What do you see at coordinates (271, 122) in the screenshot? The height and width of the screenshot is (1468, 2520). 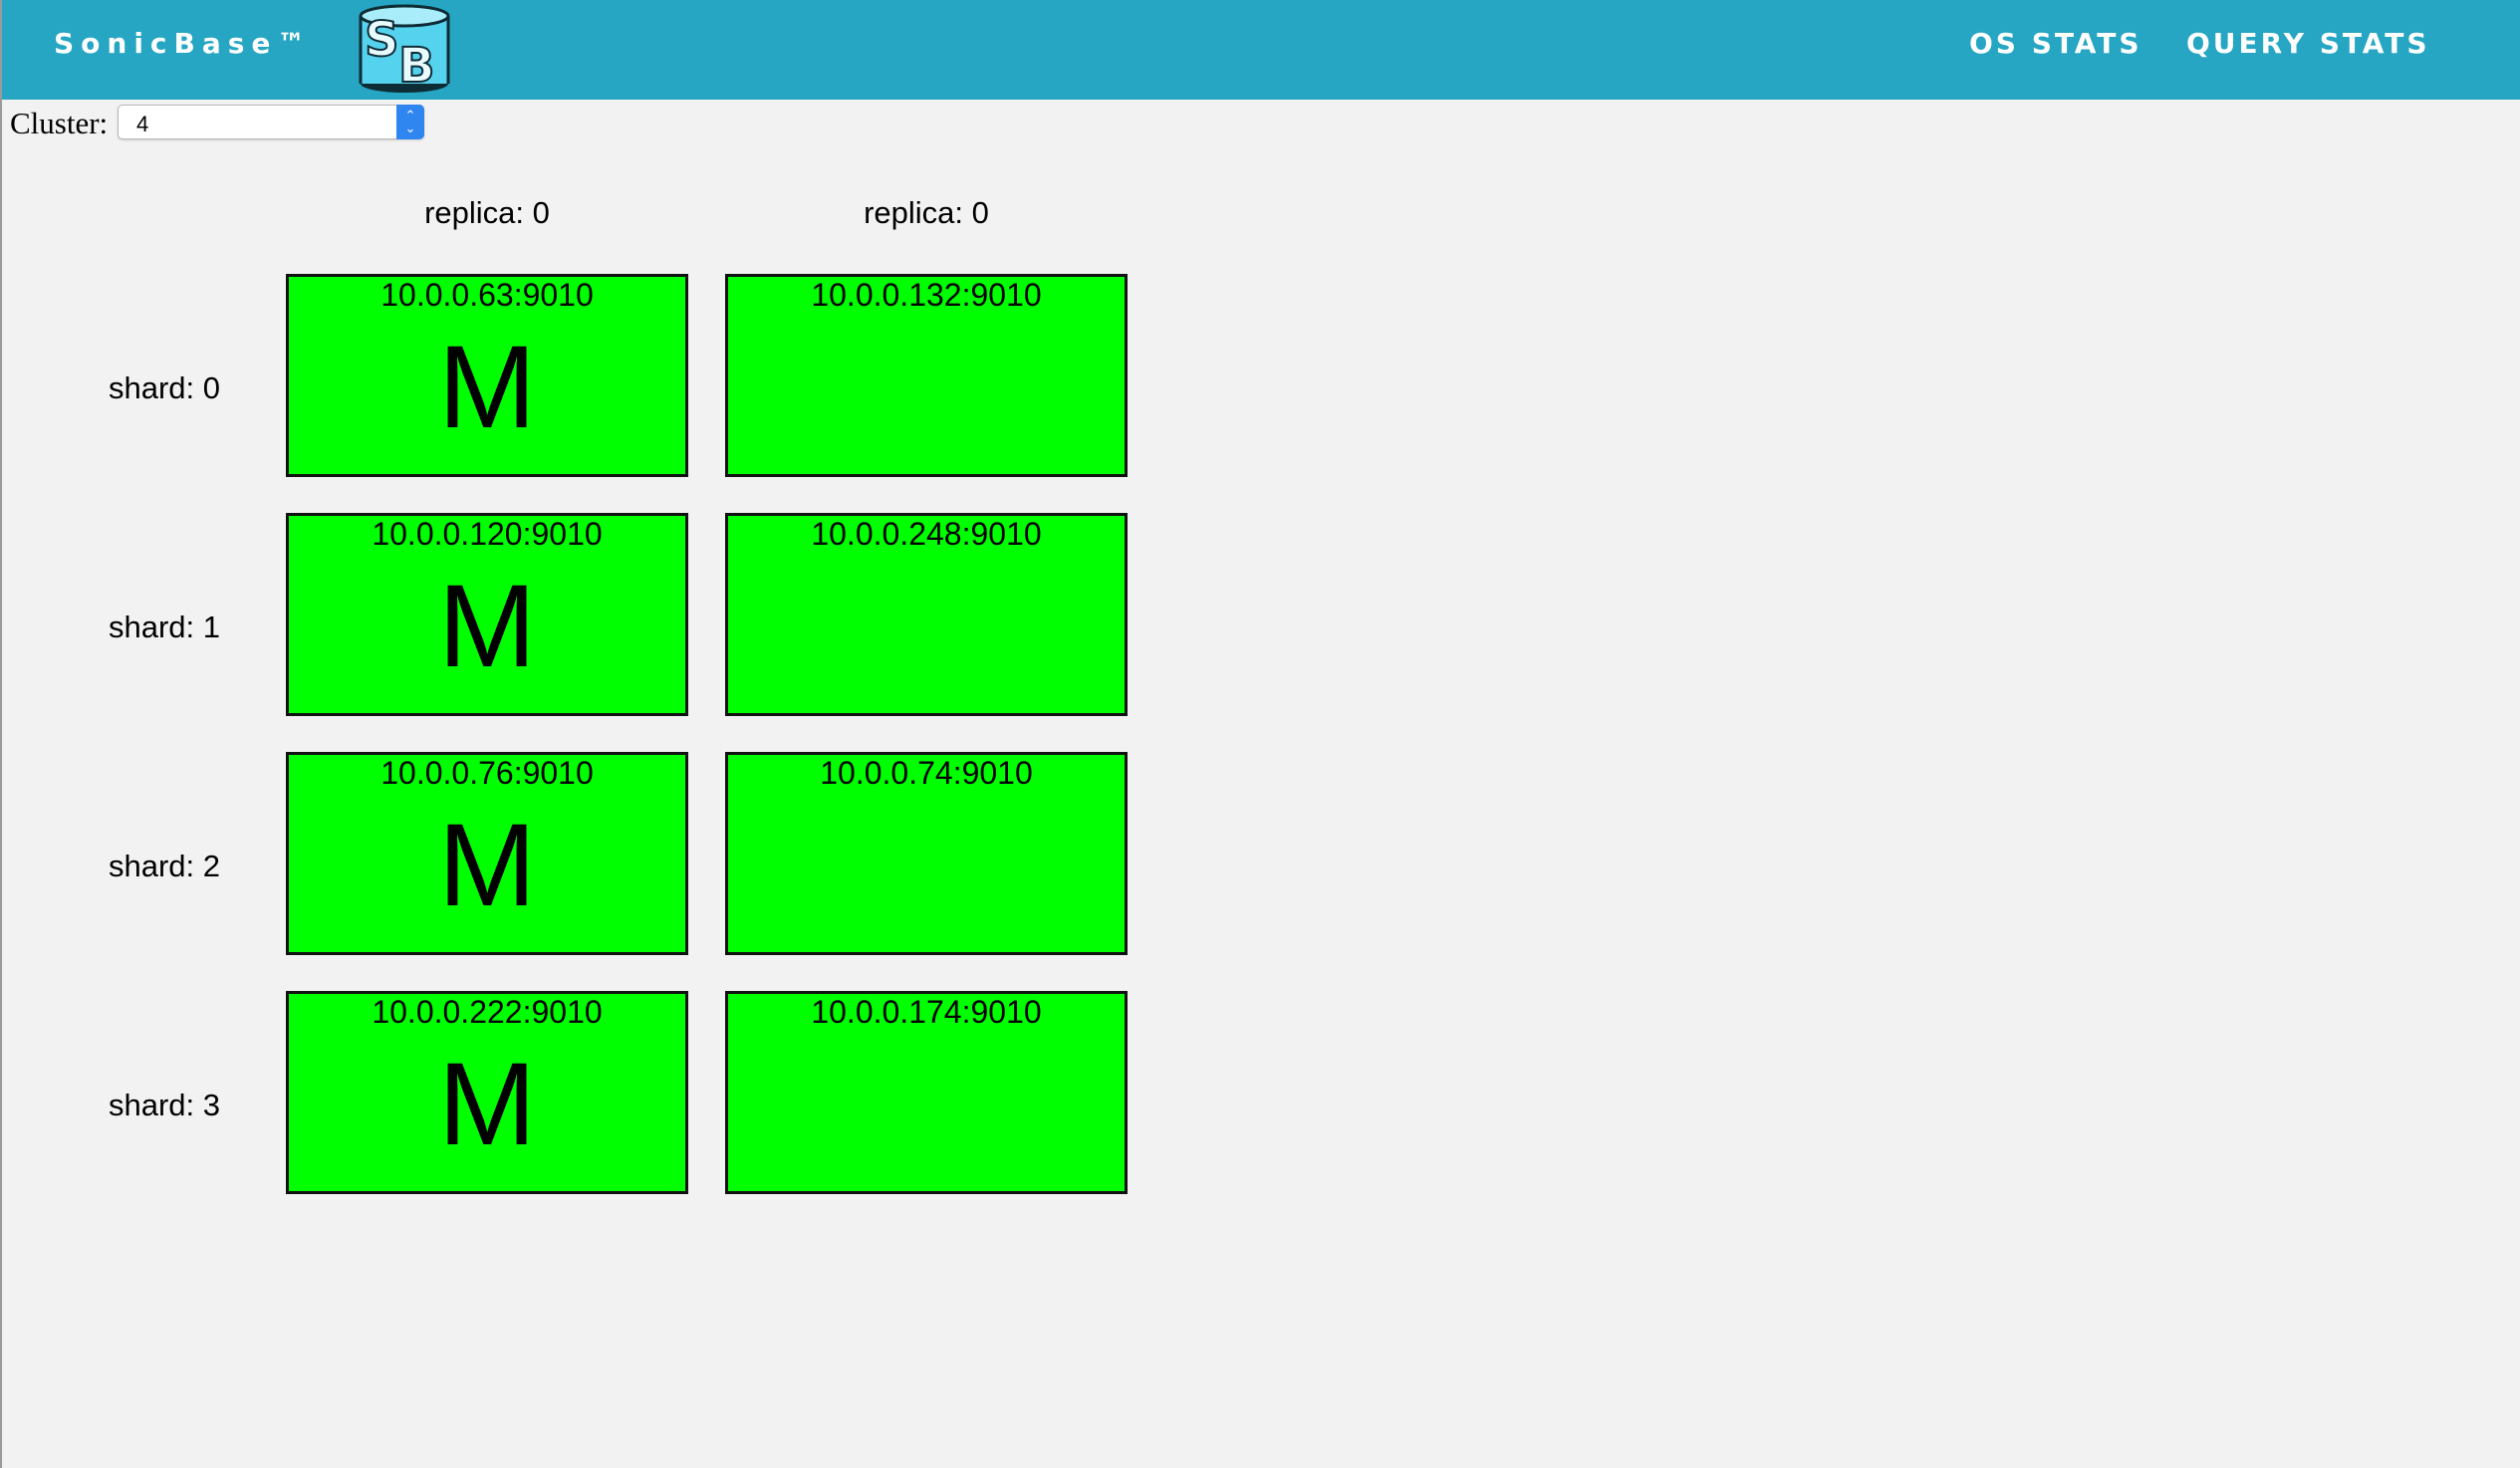 I see `cluster-select: 4 ⌃ ⌄` at bounding box center [271, 122].